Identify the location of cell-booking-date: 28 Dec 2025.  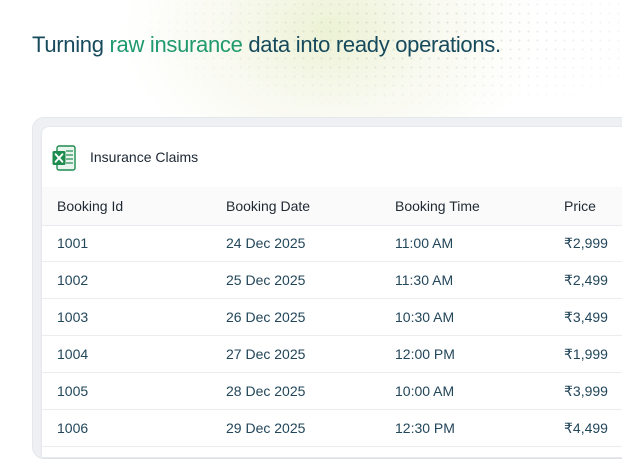
(266, 391).